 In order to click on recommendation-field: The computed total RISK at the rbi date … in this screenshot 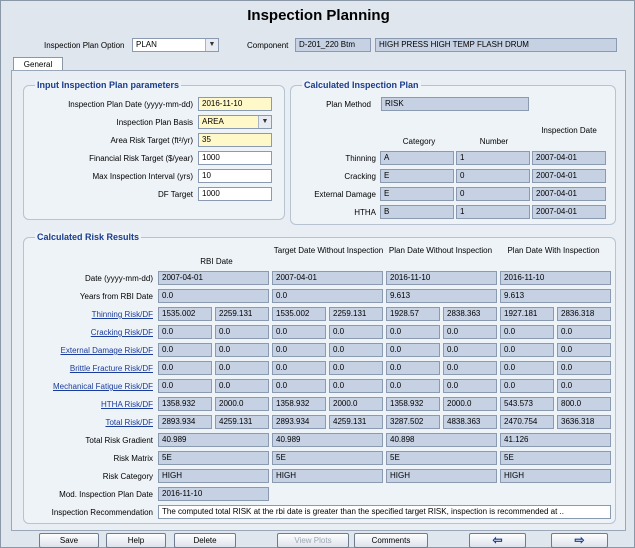, I will do `click(384, 512)`.